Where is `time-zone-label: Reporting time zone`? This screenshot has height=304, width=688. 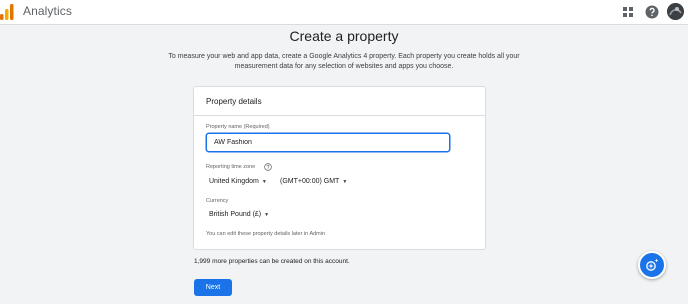 time-zone-label: Reporting time zone is located at coordinates (231, 167).